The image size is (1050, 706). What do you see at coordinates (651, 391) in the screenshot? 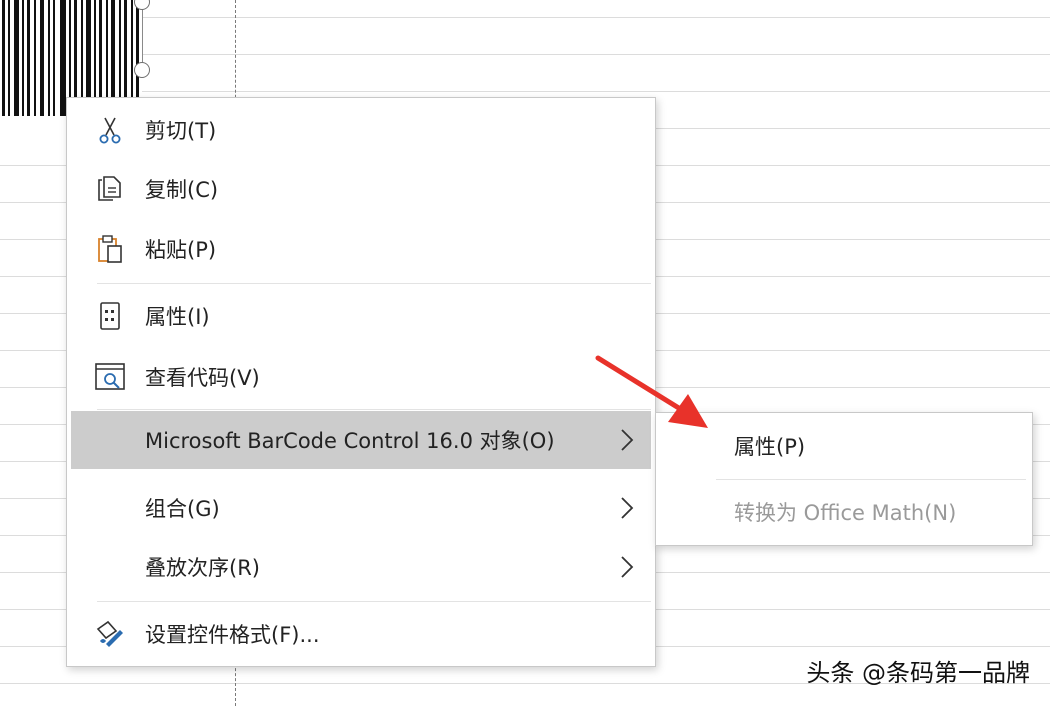
I see `annotation-arrow` at bounding box center [651, 391].